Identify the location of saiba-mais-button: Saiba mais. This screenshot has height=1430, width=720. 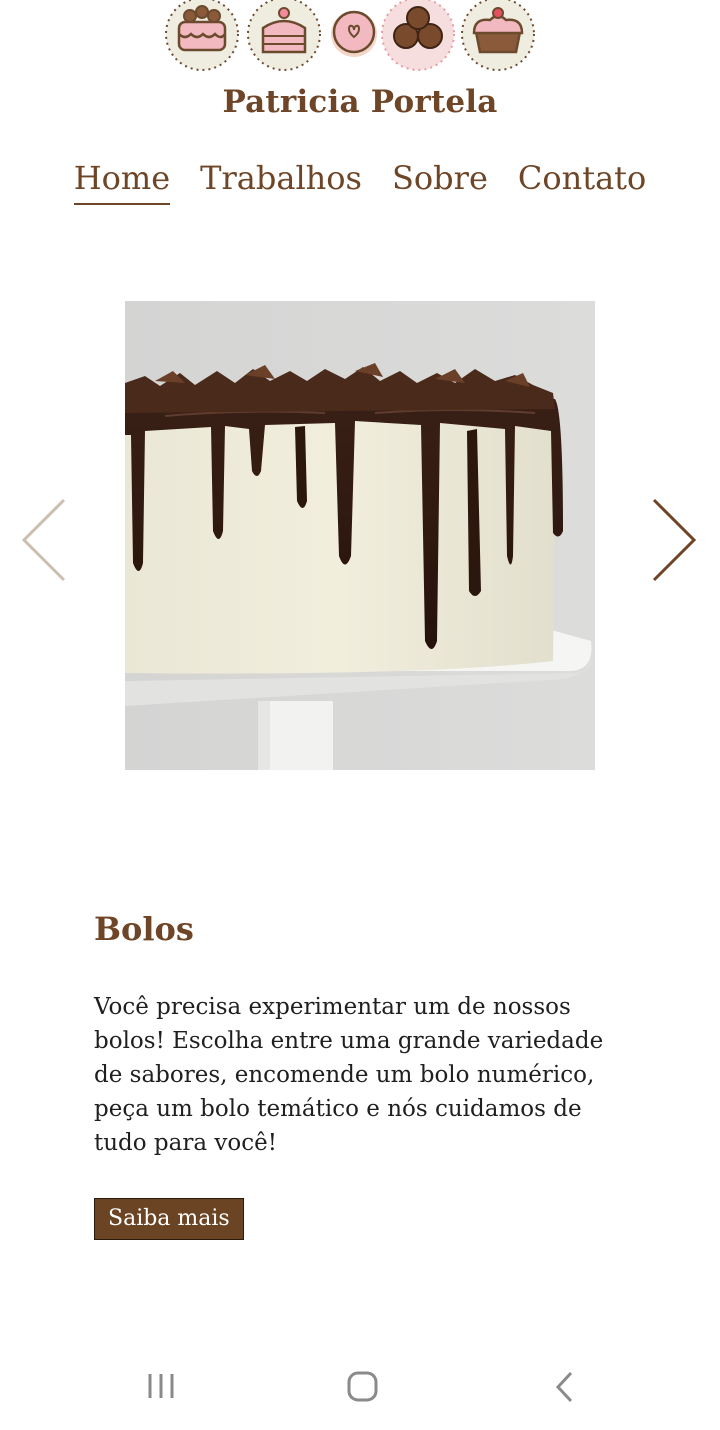
(169, 1219).